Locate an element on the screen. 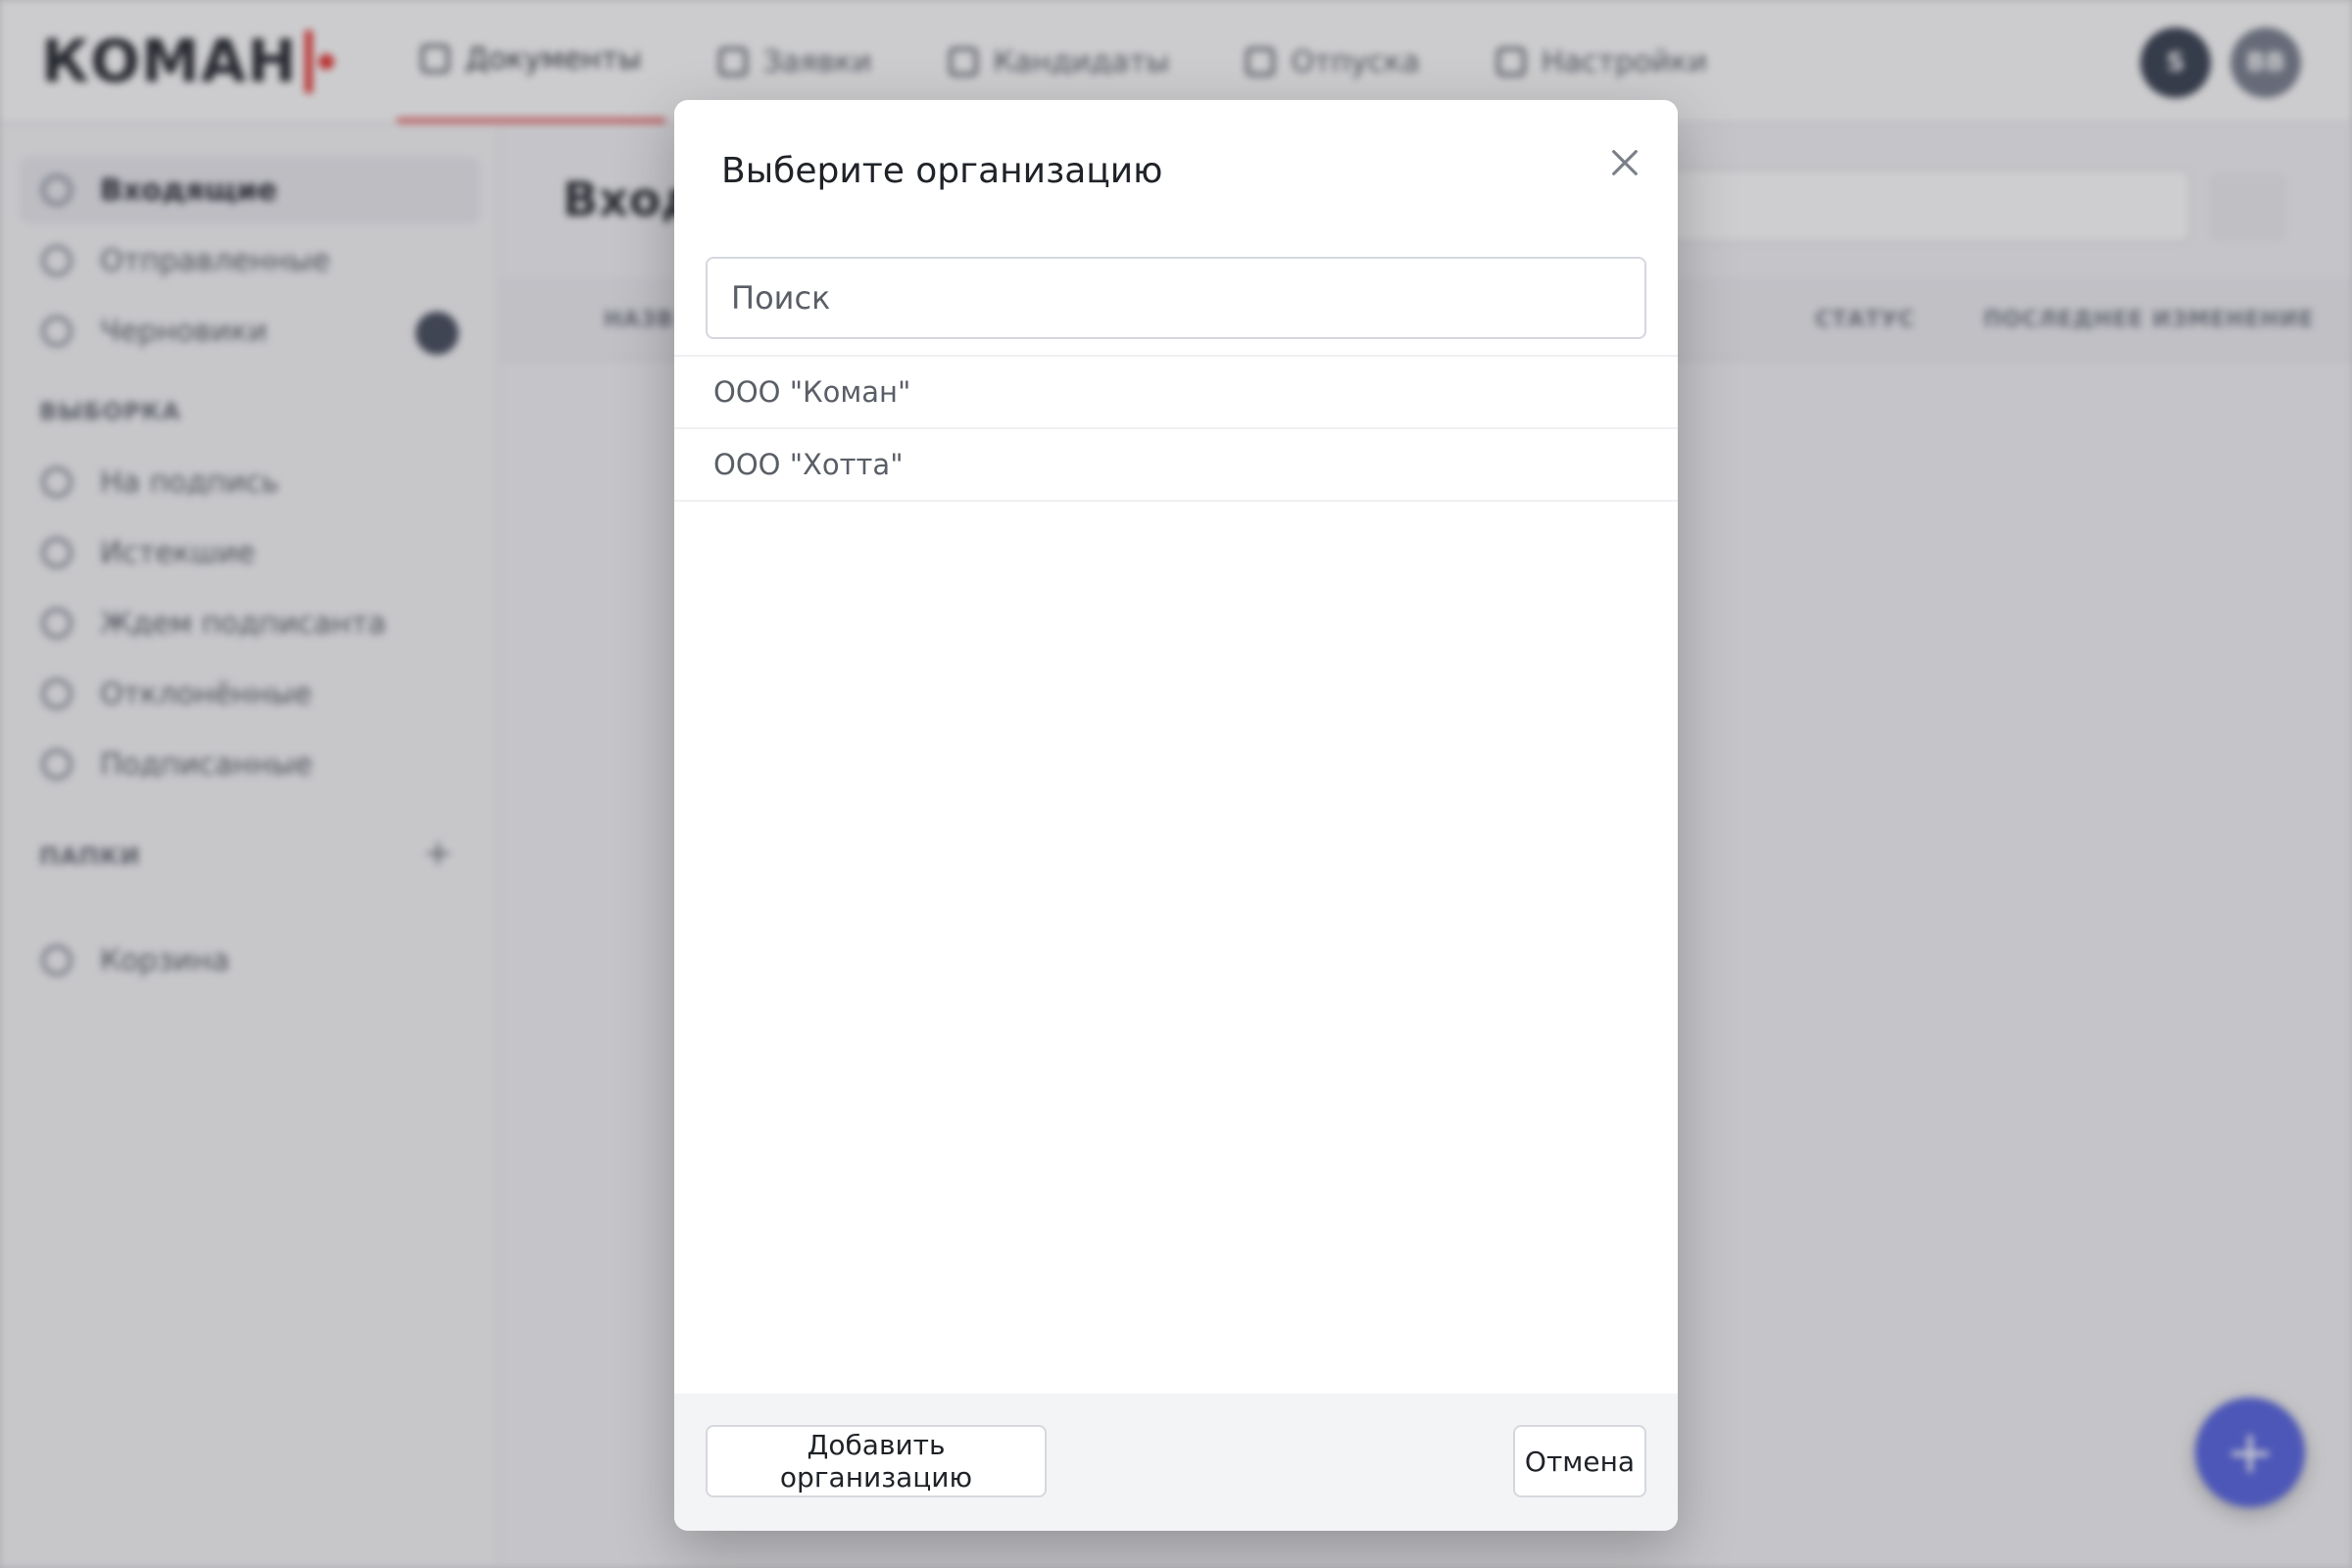 The height and width of the screenshot is (1568, 2352). dialog-title: Выберите организацию is located at coordinates (942, 171).